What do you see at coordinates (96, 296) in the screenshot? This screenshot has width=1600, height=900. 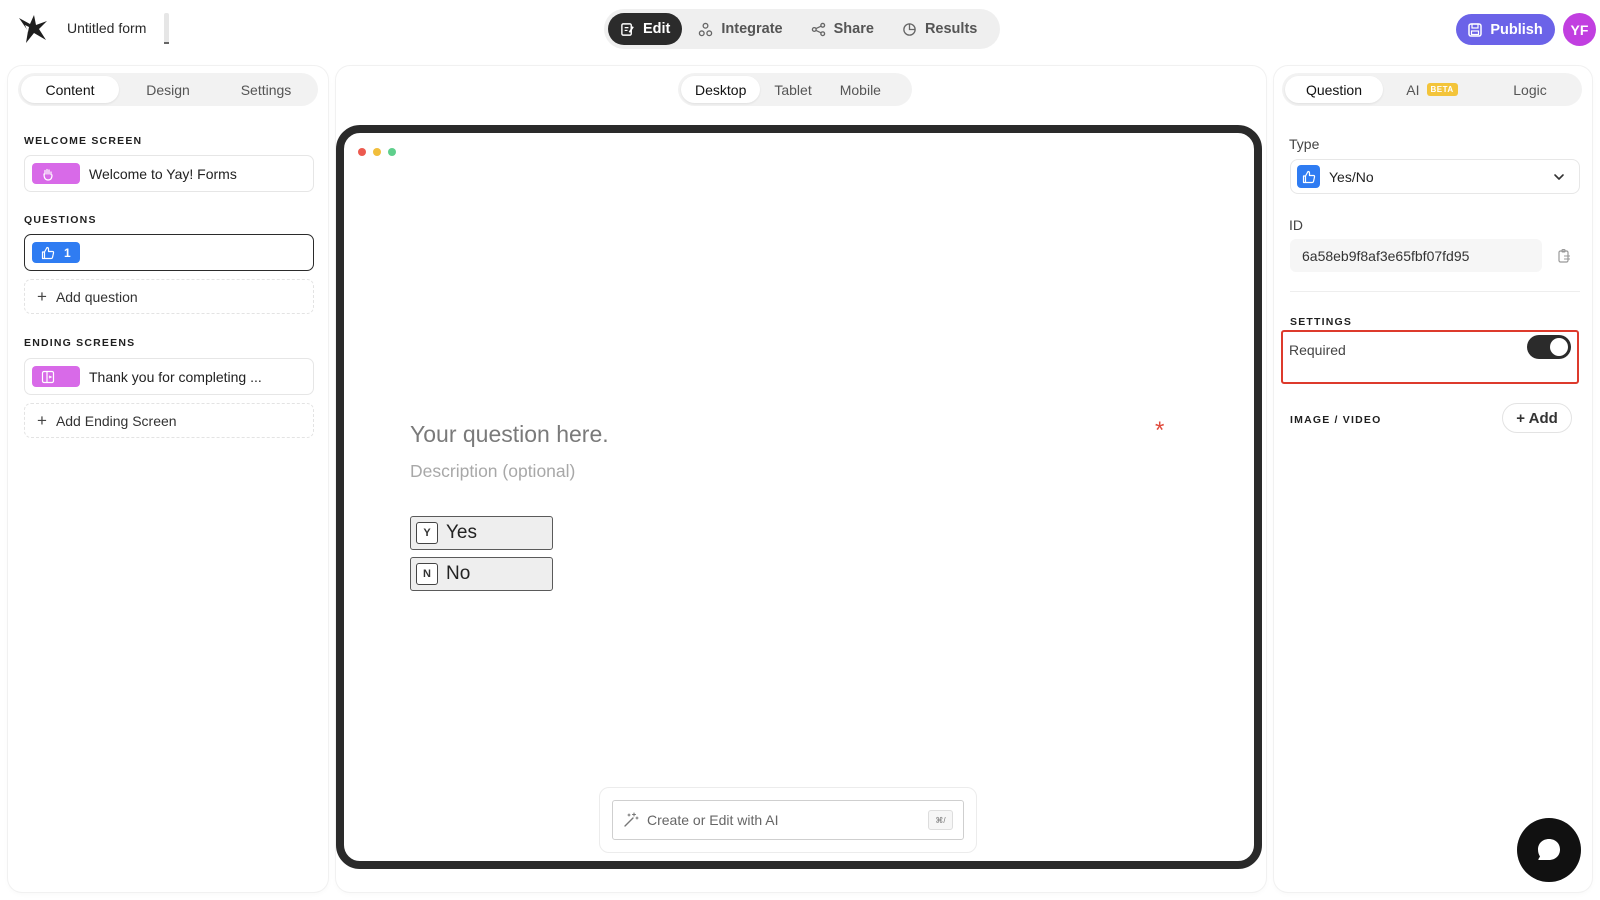 I see `add-question-label: Add question` at bounding box center [96, 296].